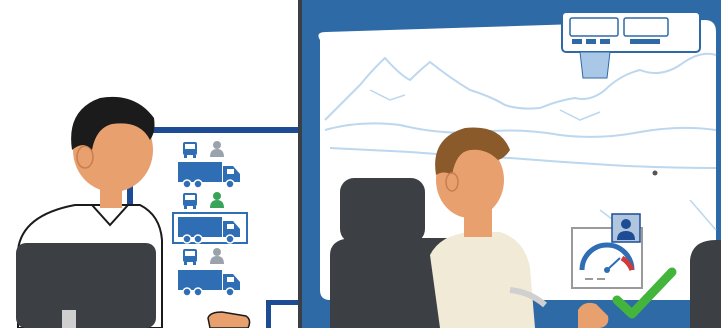 Image resolution: width=721 pixels, height=328 pixels. Describe the element at coordinates (705, 284) in the screenshot. I see `passenger-seat` at that location.